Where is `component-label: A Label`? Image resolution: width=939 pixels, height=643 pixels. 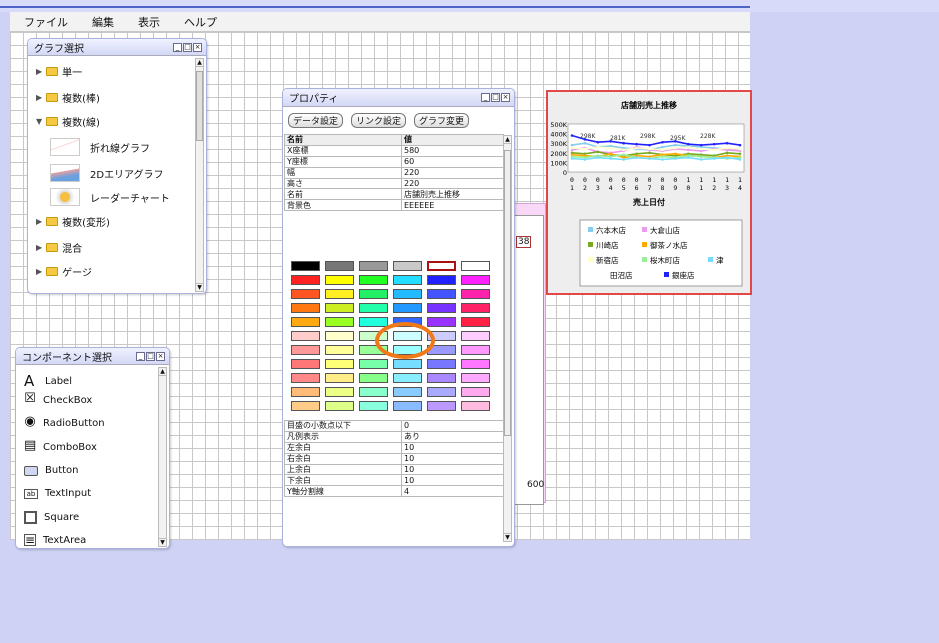
component-label: A Label is located at coordinates (48, 381).